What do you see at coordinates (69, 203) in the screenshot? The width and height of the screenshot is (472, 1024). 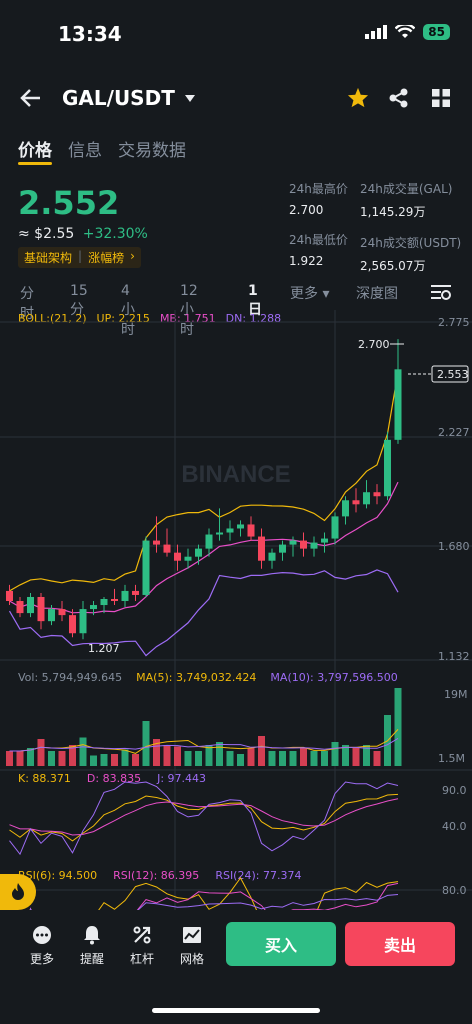 I see `last-price: 2.552` at bounding box center [69, 203].